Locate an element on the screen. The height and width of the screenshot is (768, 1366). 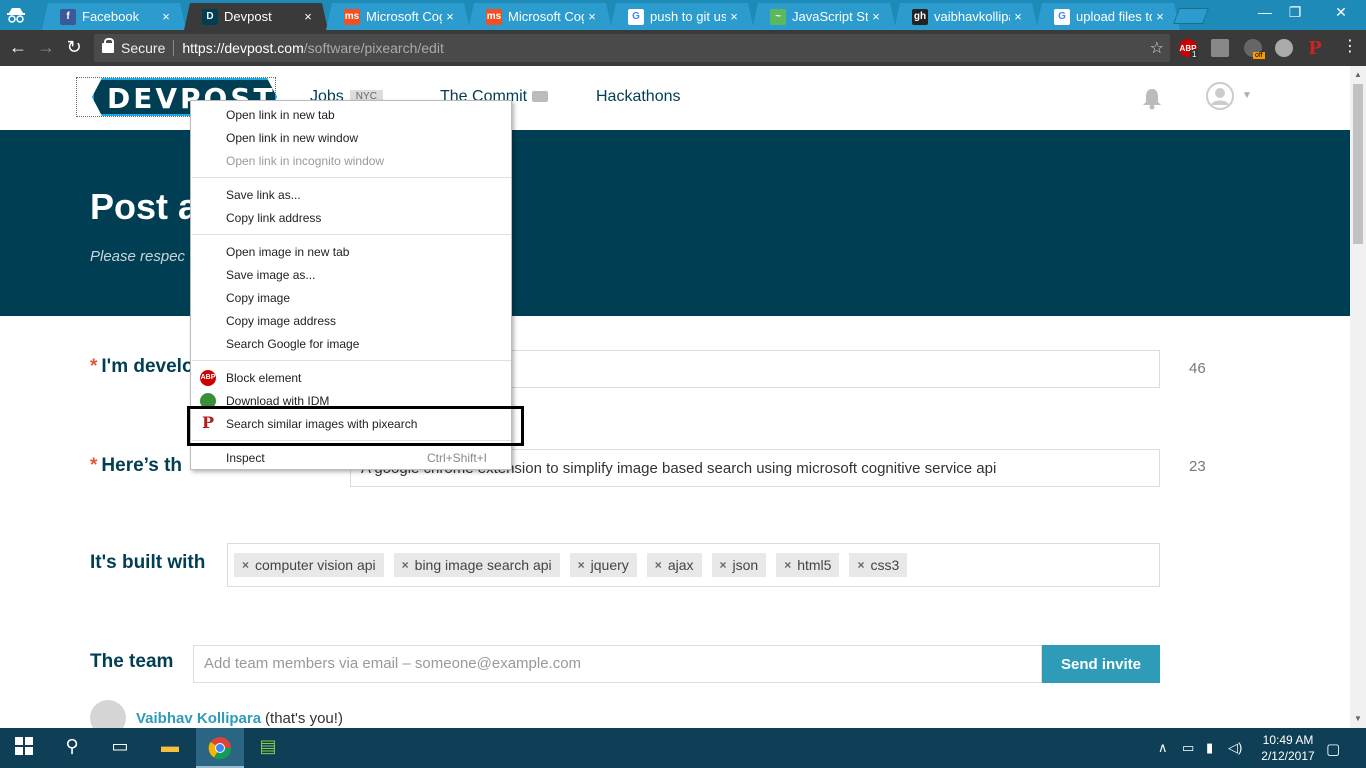
team-label: The team is located at coordinates (132, 661).